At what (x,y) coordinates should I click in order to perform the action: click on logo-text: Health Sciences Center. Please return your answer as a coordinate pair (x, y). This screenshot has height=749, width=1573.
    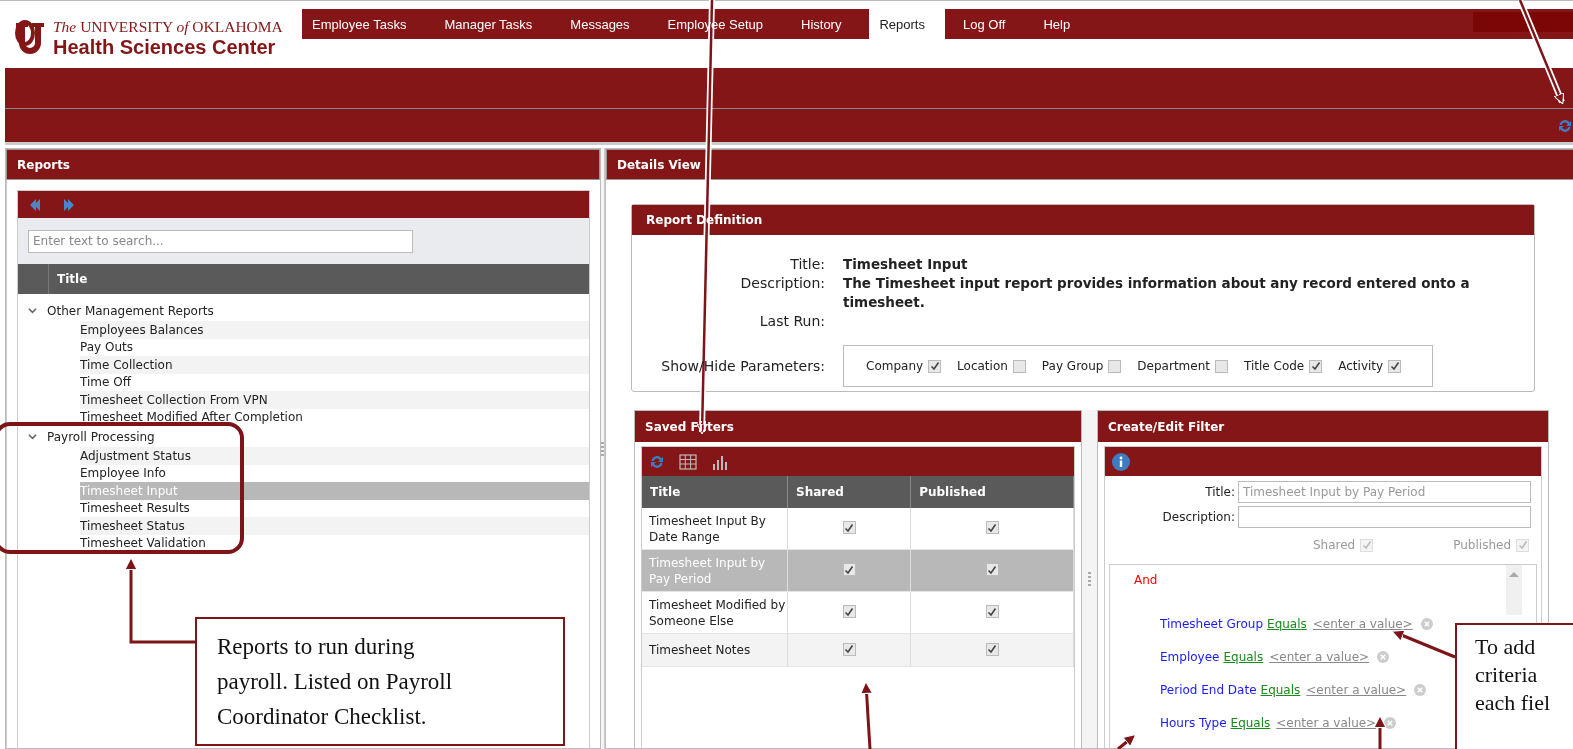
    Looking at the image, I should click on (165, 47).